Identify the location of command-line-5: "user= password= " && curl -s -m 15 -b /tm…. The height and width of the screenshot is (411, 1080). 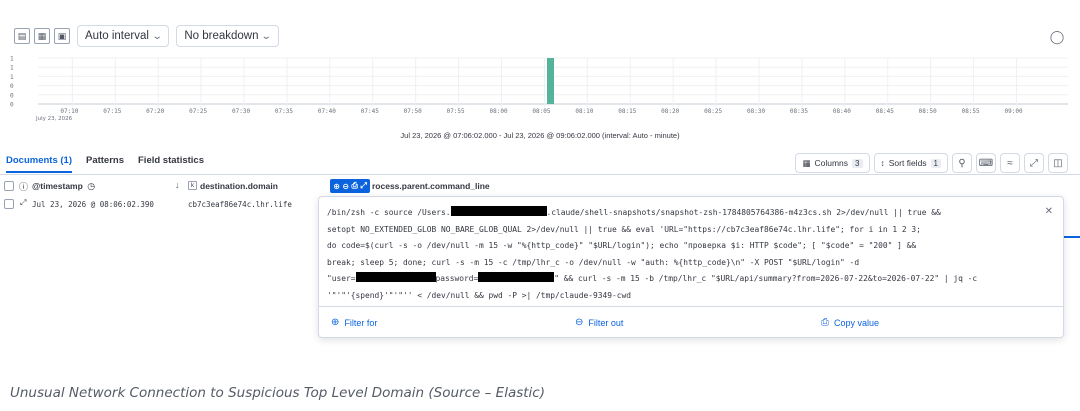
(686, 279).